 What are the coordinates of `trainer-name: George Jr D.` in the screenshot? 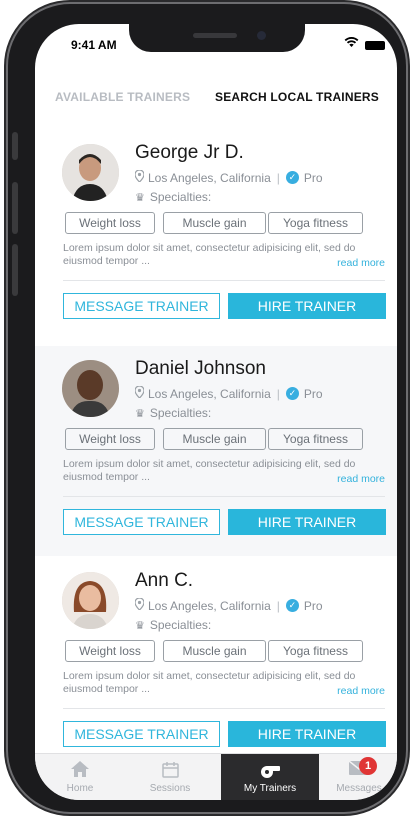 It's located at (189, 152).